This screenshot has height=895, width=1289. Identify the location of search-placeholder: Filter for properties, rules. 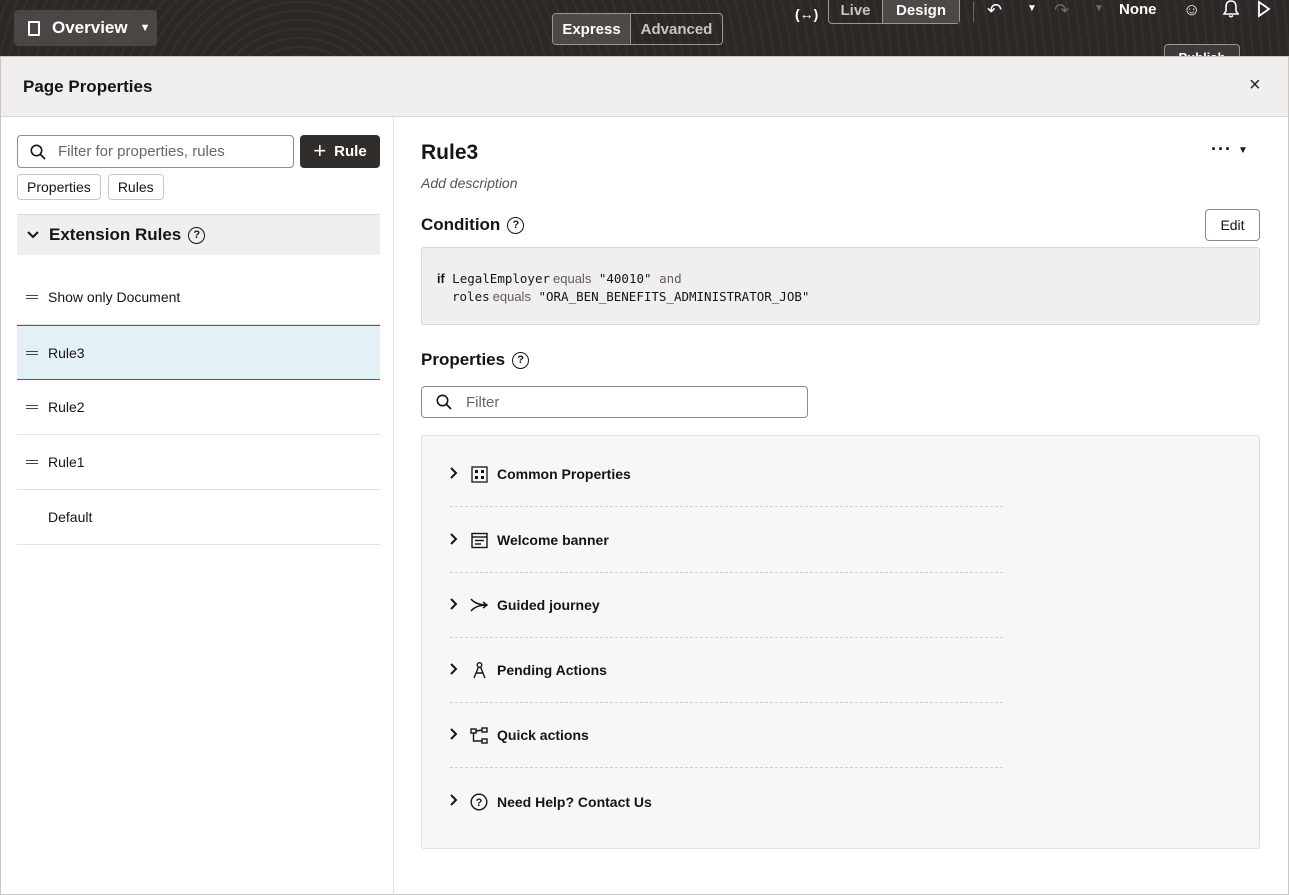
(141, 151).